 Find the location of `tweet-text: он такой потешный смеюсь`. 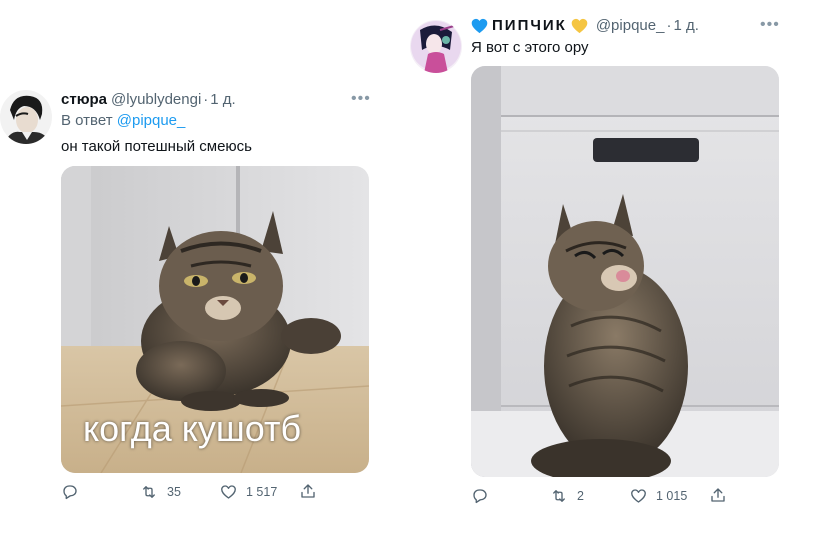

tweet-text: он такой потешный смеюсь is located at coordinates (157, 146).